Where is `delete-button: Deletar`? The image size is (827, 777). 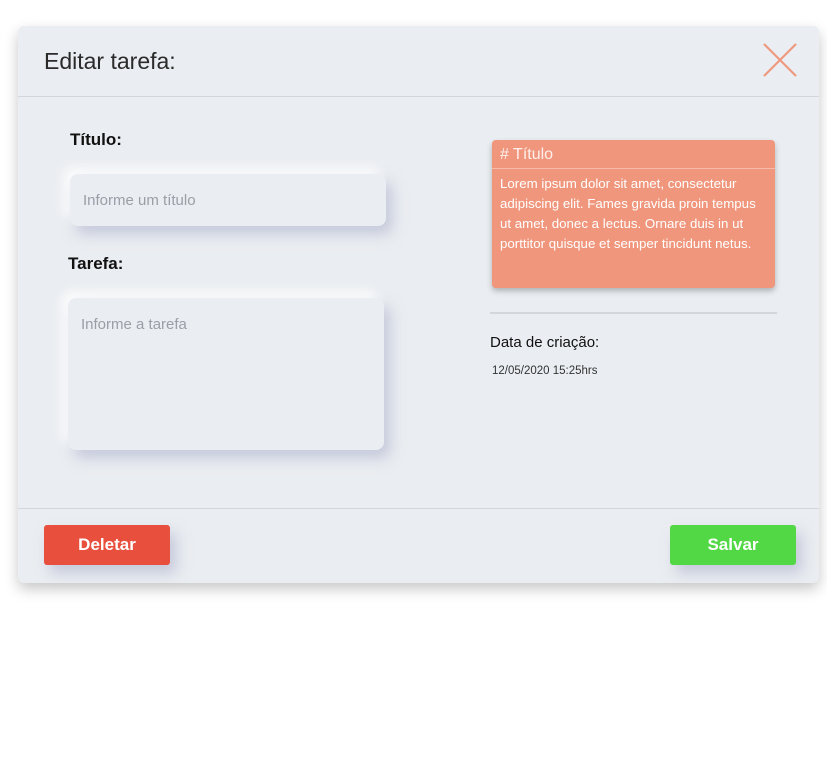 delete-button: Deletar is located at coordinates (107, 545).